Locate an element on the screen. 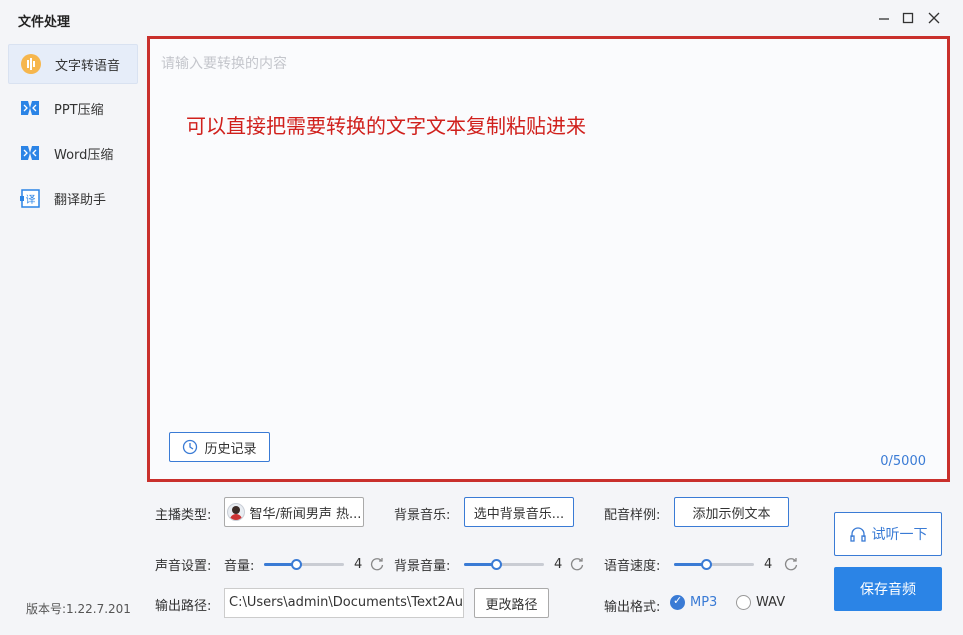  sidebar-item-tts: 文字转语音 is located at coordinates (73, 64).